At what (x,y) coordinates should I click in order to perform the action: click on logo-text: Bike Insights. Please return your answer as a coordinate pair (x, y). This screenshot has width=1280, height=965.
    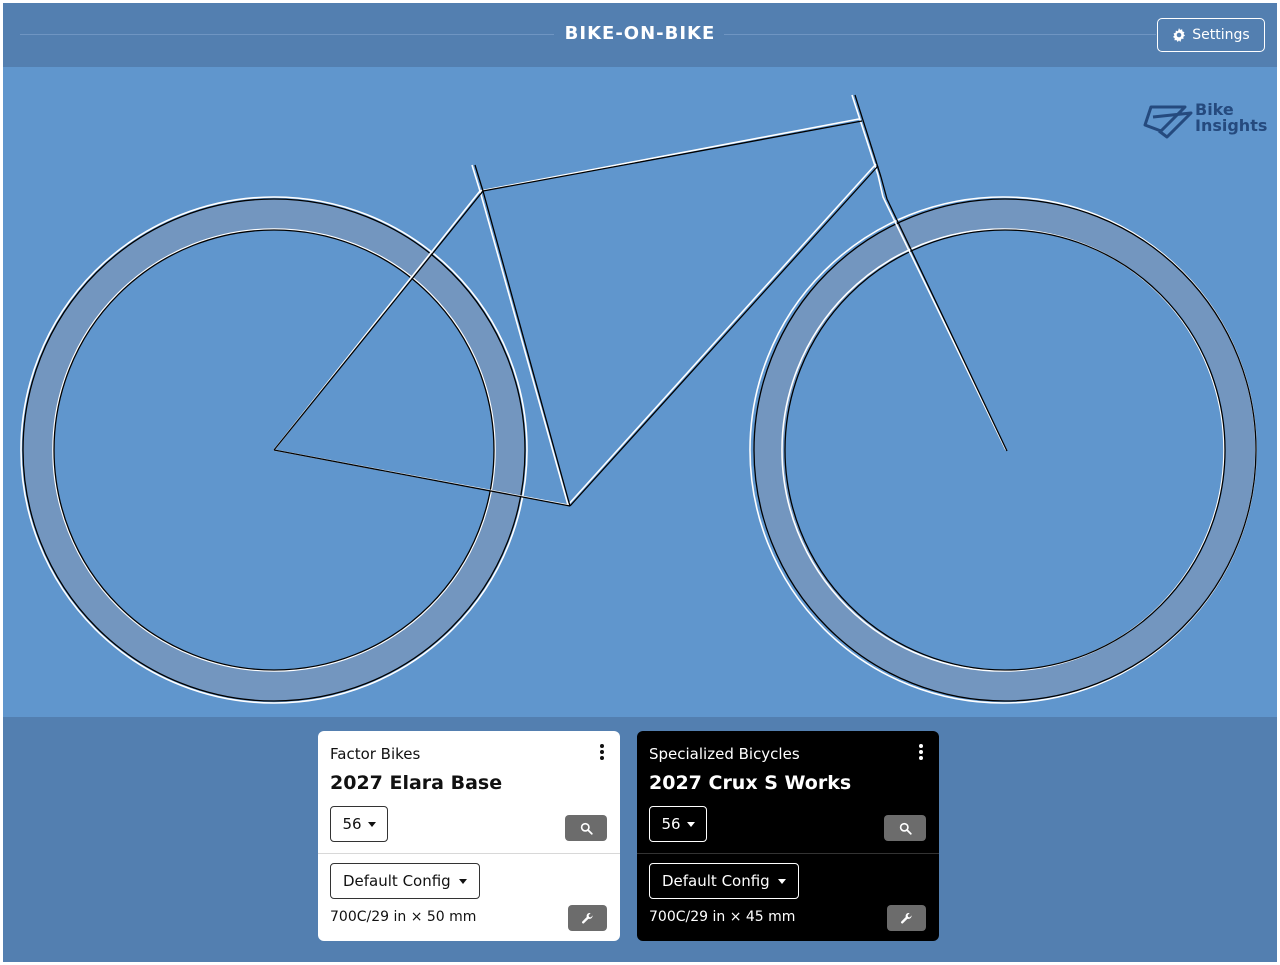
    Looking at the image, I should click on (1231, 118).